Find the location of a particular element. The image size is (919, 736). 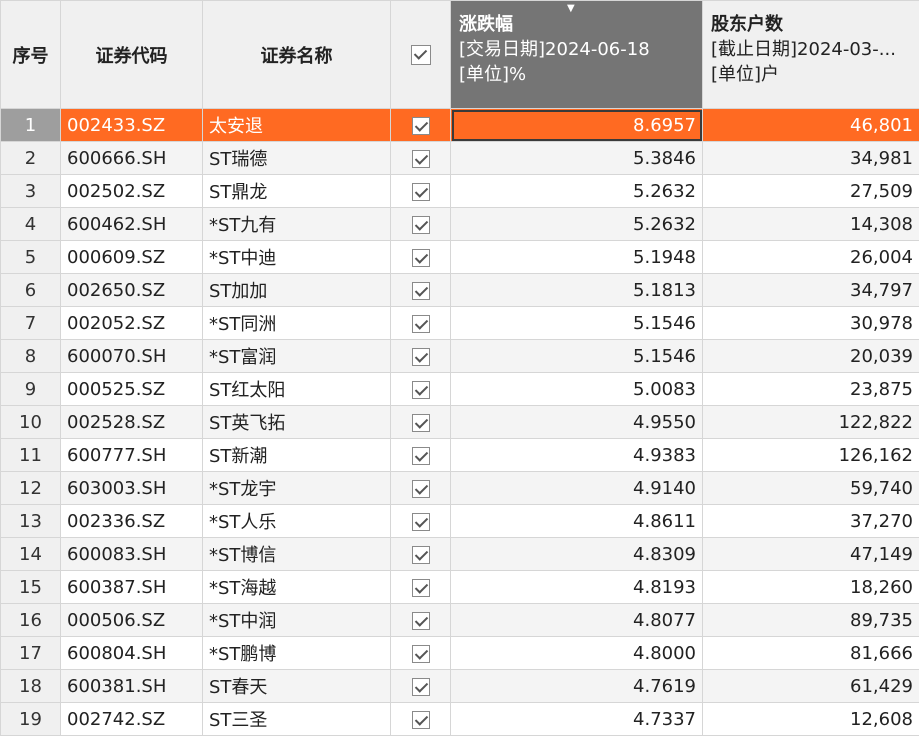

col-header-select-all is located at coordinates (421, 55).